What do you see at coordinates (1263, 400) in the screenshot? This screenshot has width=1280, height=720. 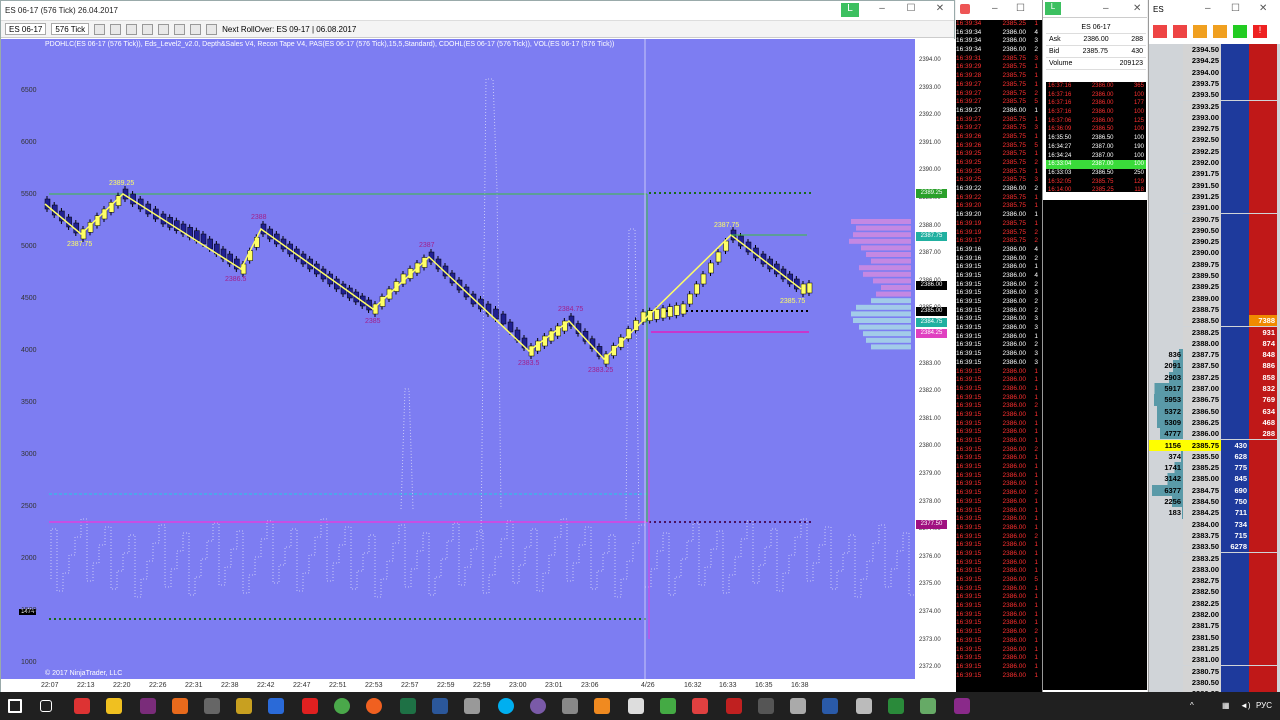 I see `ladder-ask: 769` at bounding box center [1263, 400].